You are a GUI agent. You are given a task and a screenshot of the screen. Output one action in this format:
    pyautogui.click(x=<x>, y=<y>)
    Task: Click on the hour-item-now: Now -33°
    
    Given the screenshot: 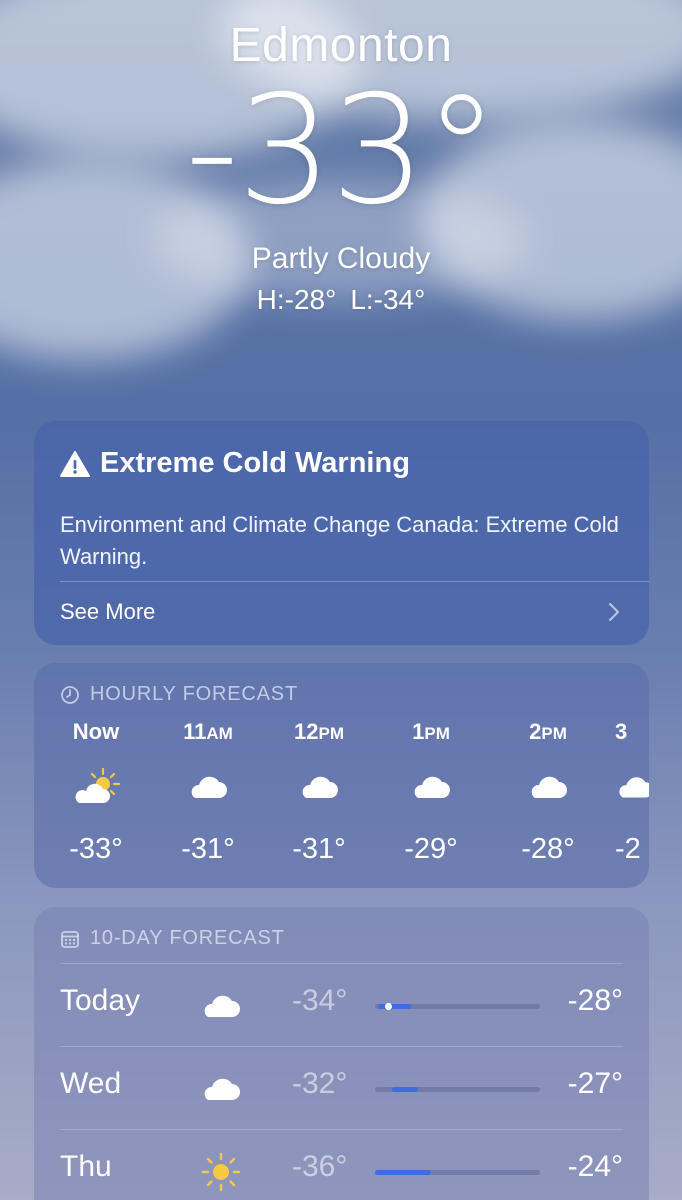 What is the action you would take?
    pyautogui.click(x=96, y=792)
    